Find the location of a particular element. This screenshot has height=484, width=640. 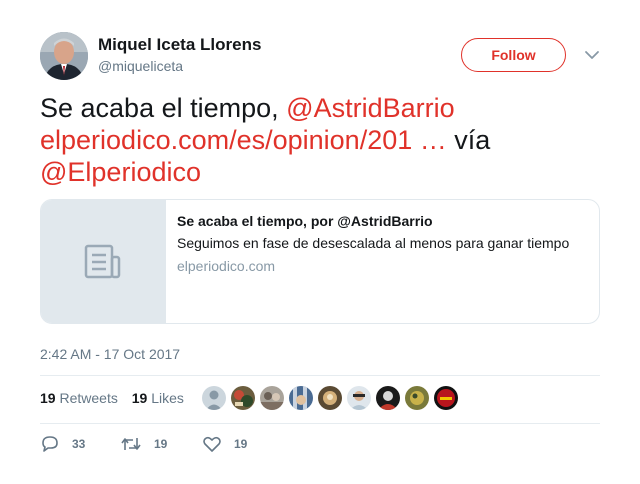

tweet-stats: 19 Retweets 19 Likes is located at coordinates (117, 398).